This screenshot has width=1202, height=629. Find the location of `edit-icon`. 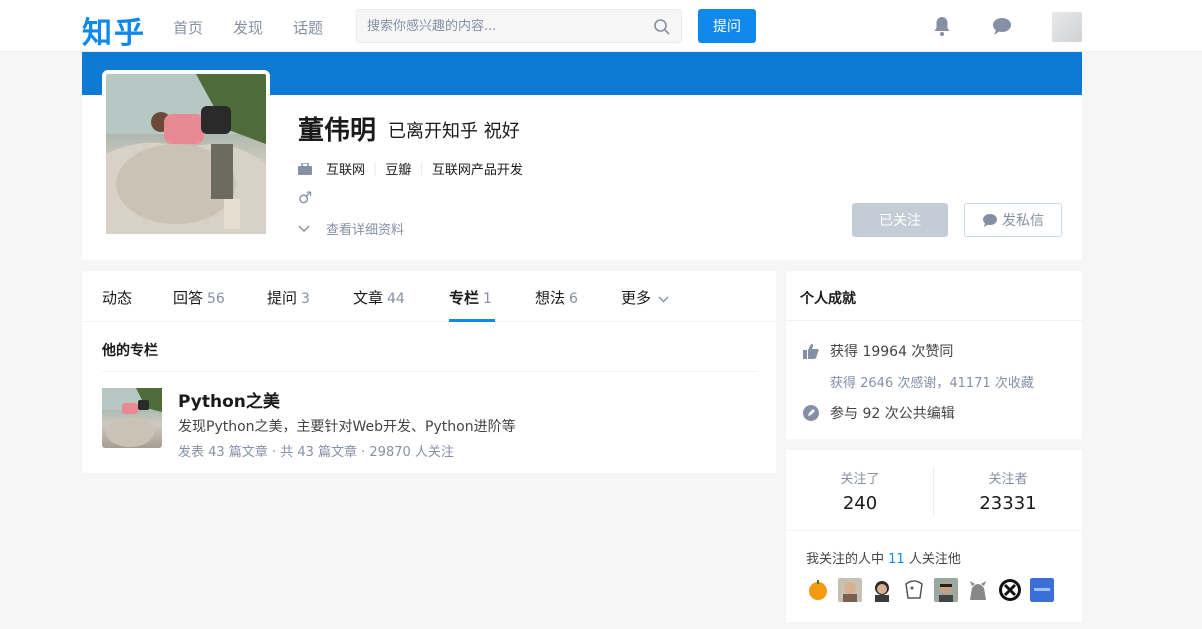

edit-icon is located at coordinates (811, 413).